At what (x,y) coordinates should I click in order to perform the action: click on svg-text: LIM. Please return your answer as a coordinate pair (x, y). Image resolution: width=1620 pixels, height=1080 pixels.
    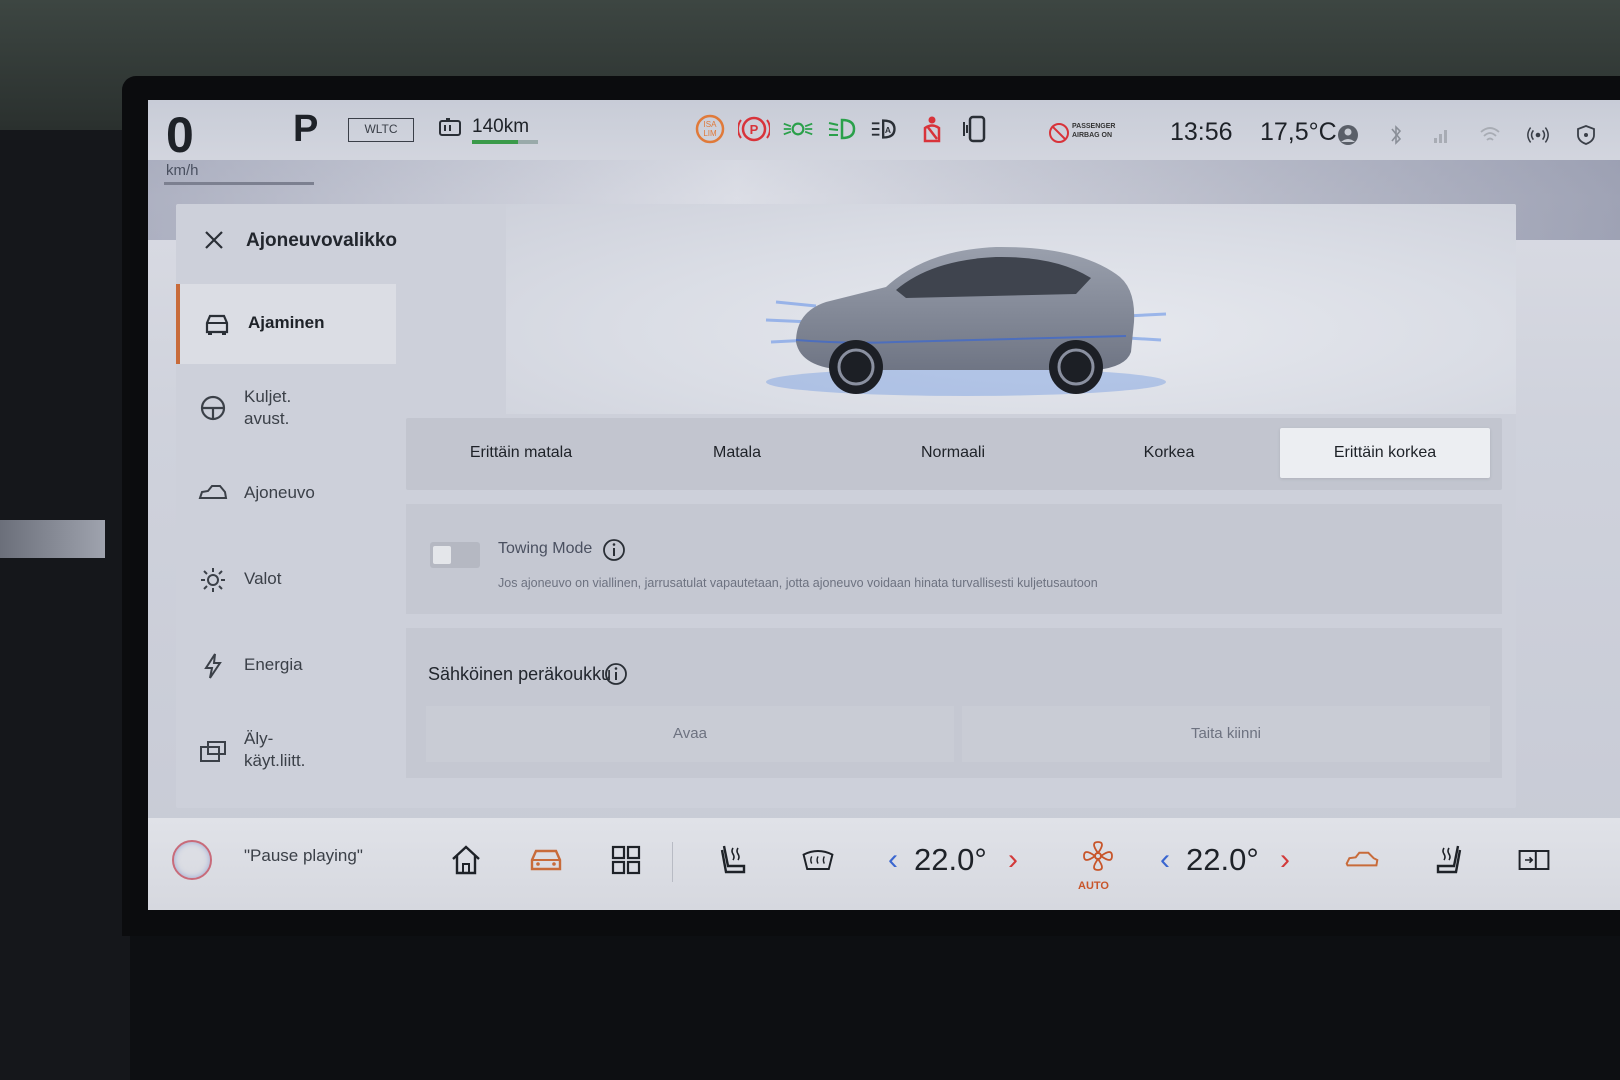
    Looking at the image, I should click on (710, 133).